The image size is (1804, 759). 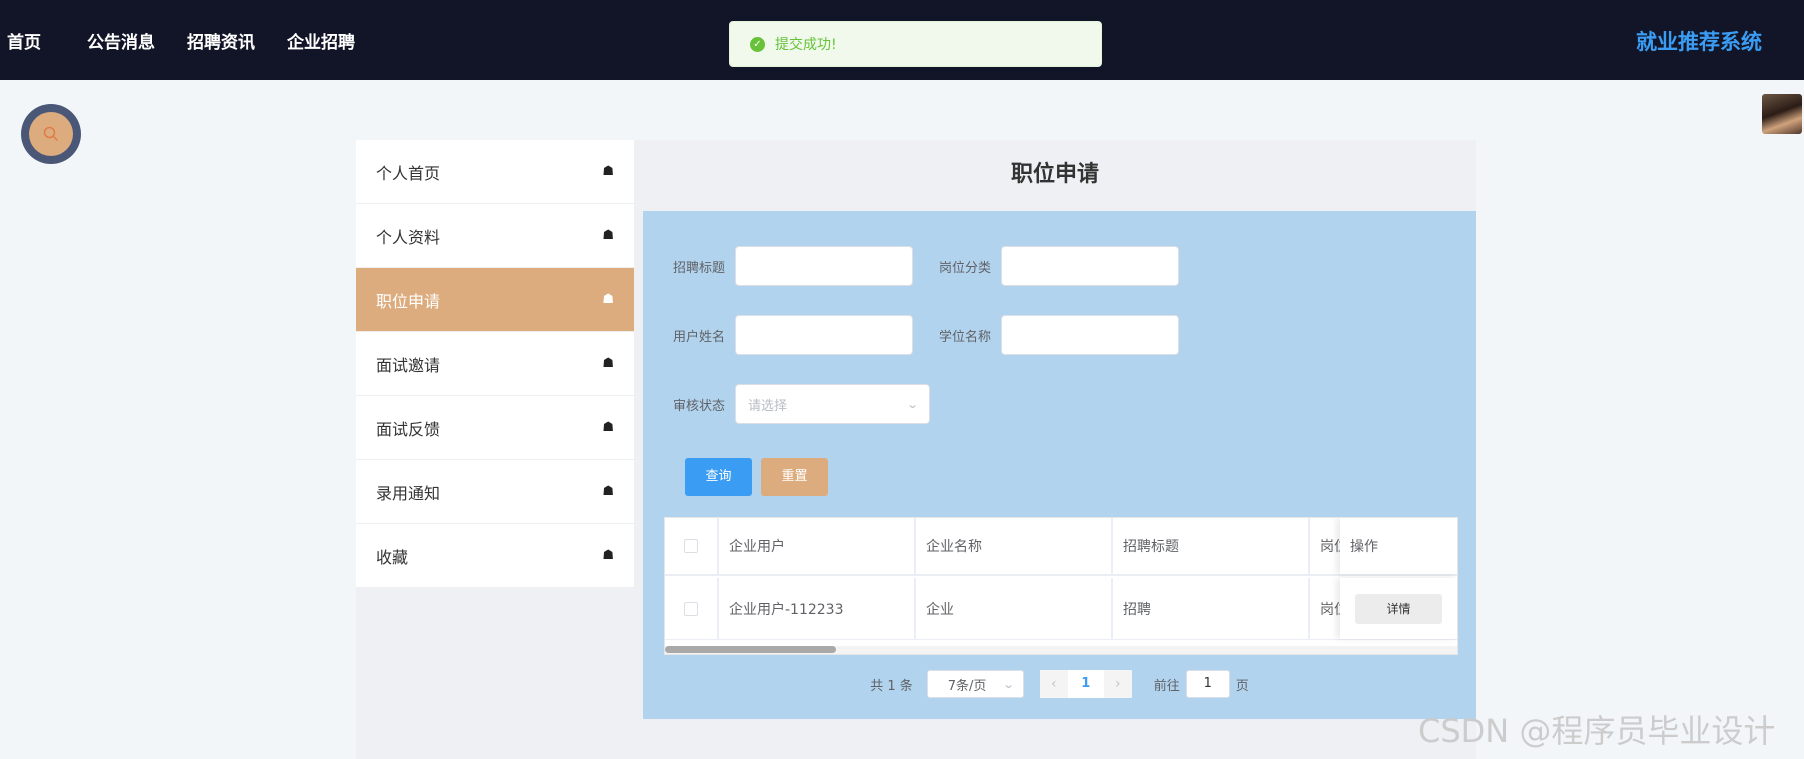 I want to click on sidebar-item-interview-invites: 面试邀请 ☗, so click(x=495, y=364).